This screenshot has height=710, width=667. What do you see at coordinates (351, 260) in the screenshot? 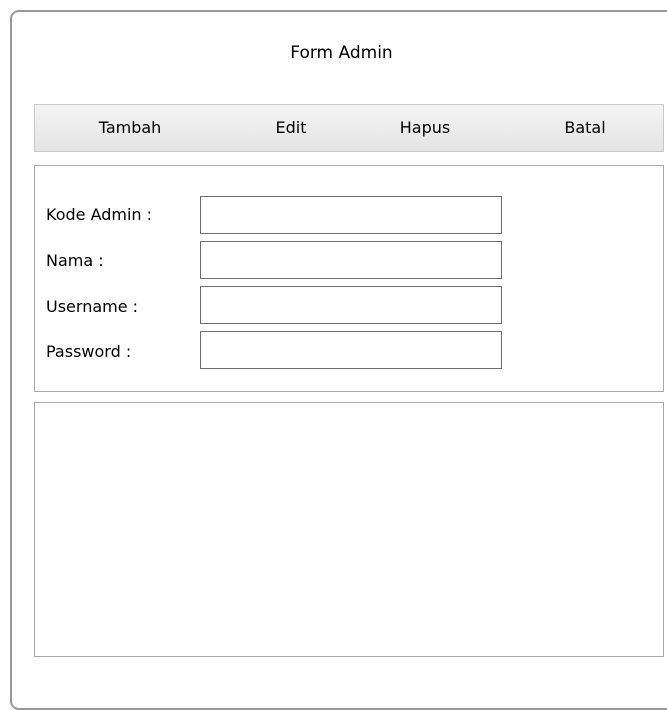
I see `name-input` at bounding box center [351, 260].